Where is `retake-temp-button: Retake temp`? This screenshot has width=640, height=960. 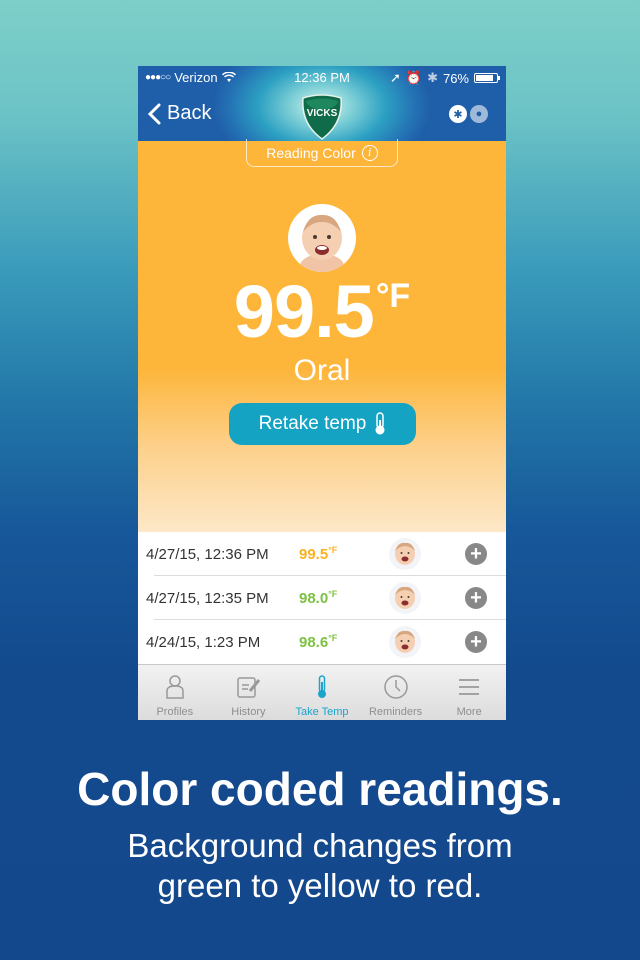 retake-temp-button: Retake temp is located at coordinates (322, 424).